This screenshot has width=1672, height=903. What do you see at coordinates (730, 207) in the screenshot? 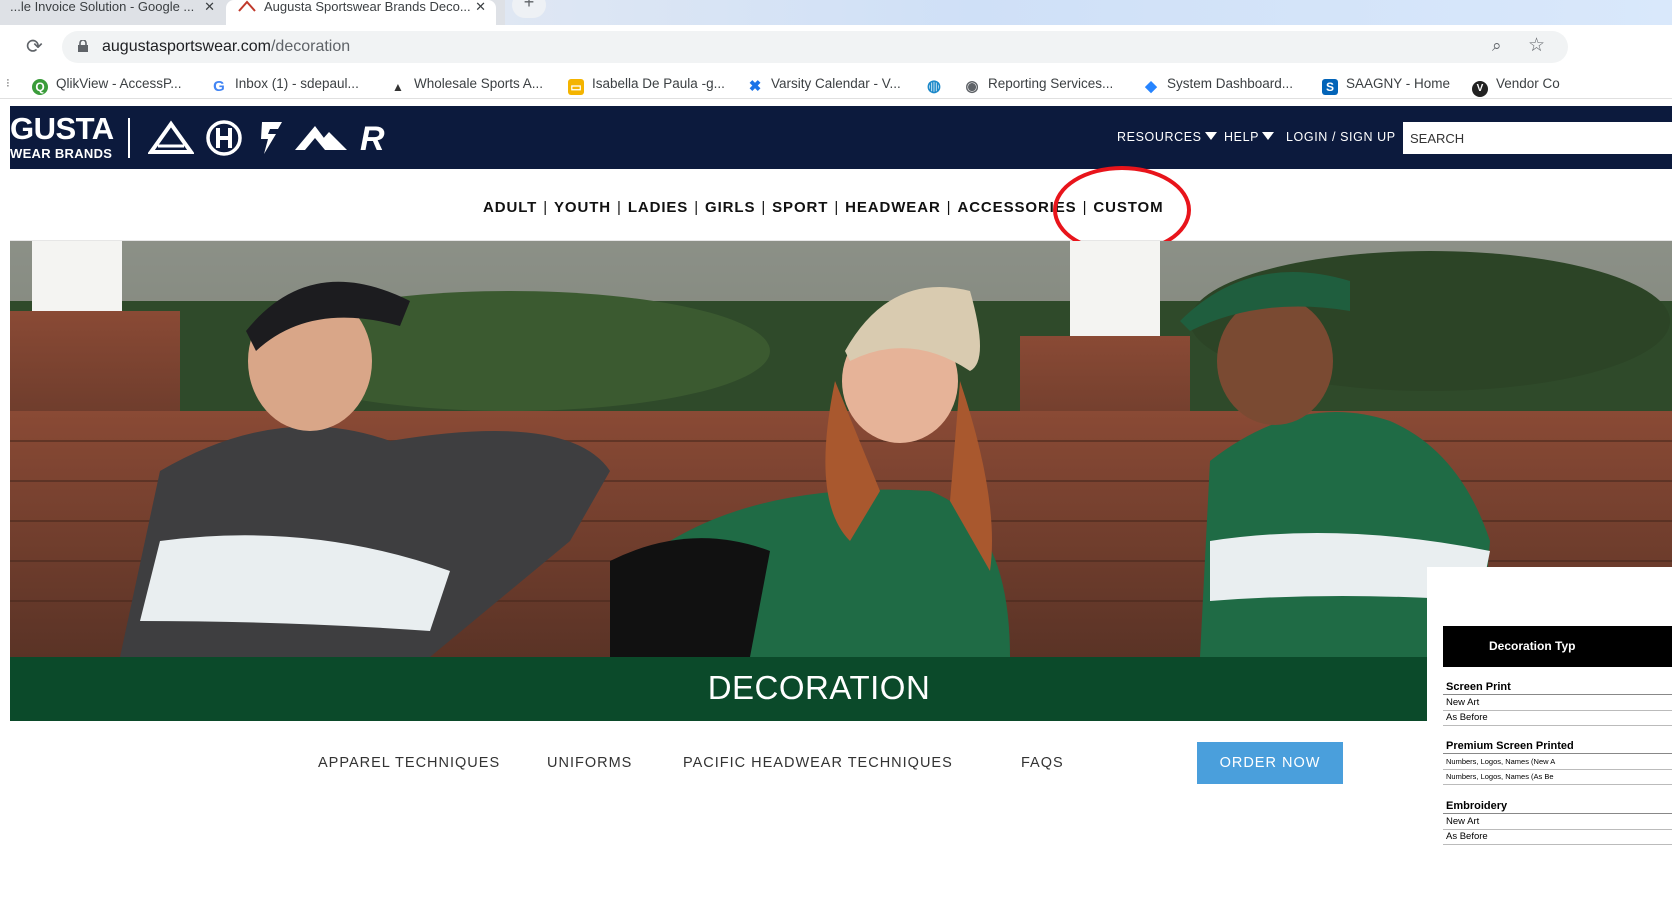
I see `category-girls: GIRLS` at bounding box center [730, 207].